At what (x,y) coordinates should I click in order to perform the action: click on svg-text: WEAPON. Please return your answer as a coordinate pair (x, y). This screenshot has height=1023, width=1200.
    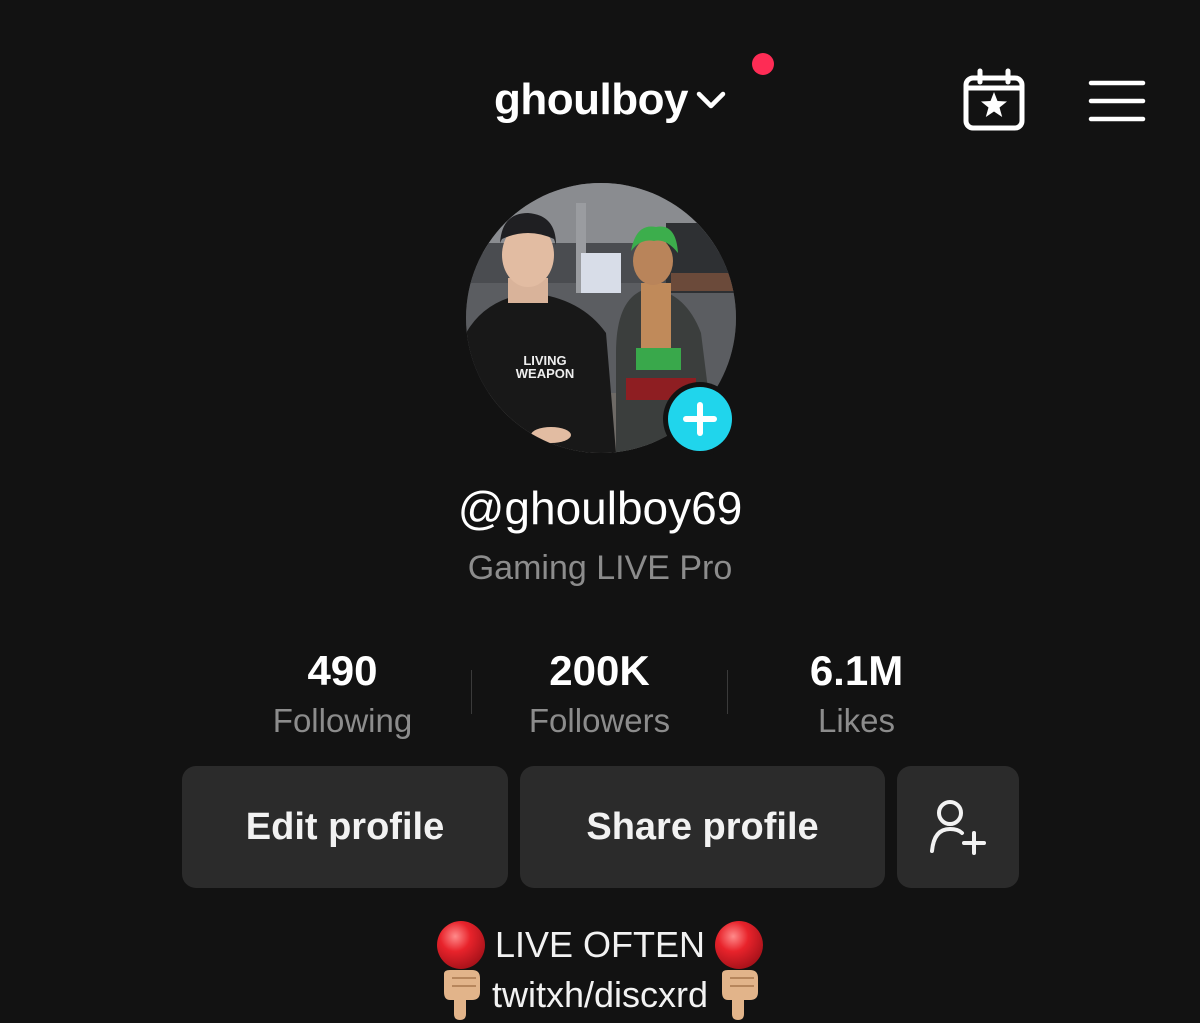
    Looking at the image, I should click on (545, 373).